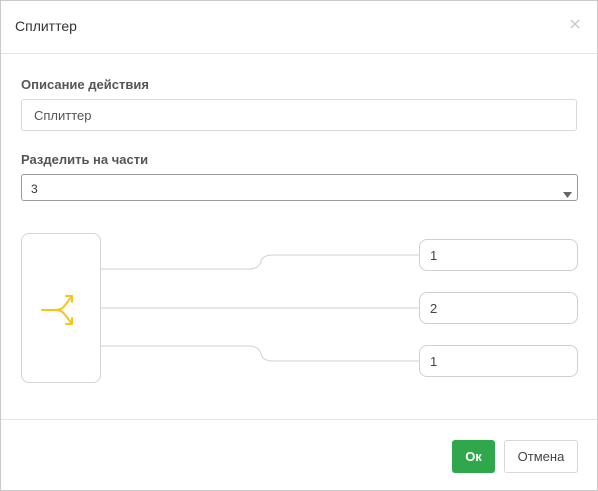 Image resolution: width=598 pixels, height=491 pixels. I want to click on cancel-button: Отмена, so click(541, 456).